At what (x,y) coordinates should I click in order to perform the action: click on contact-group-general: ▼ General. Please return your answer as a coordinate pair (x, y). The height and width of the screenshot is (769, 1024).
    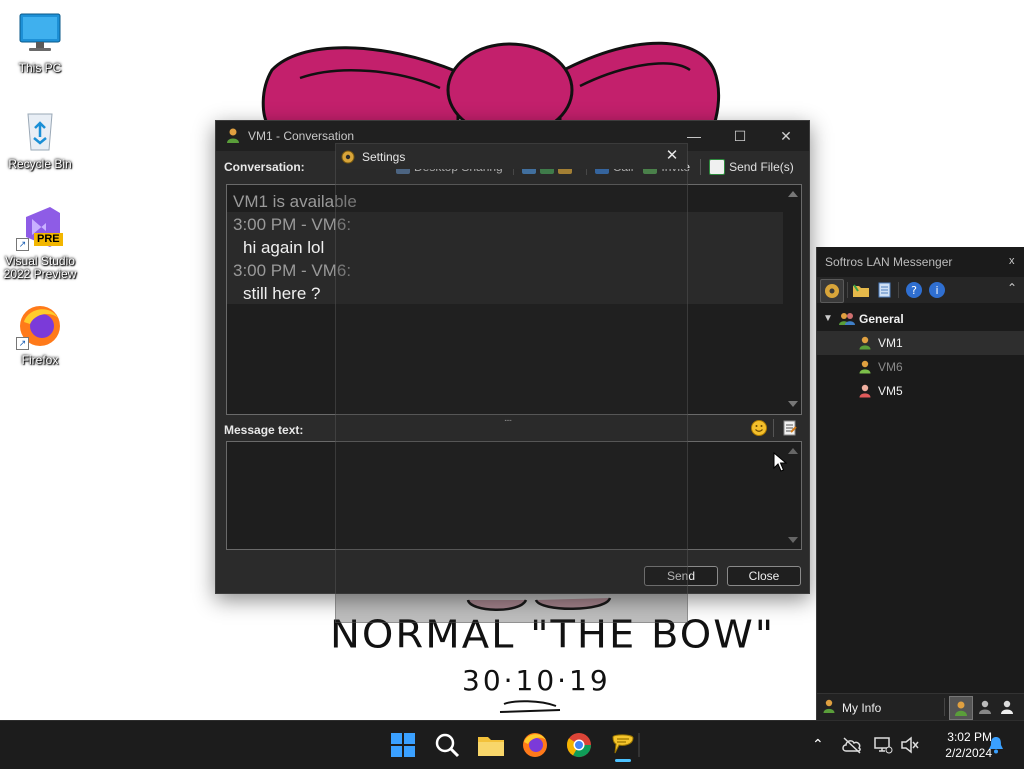
    Looking at the image, I should click on (920, 319).